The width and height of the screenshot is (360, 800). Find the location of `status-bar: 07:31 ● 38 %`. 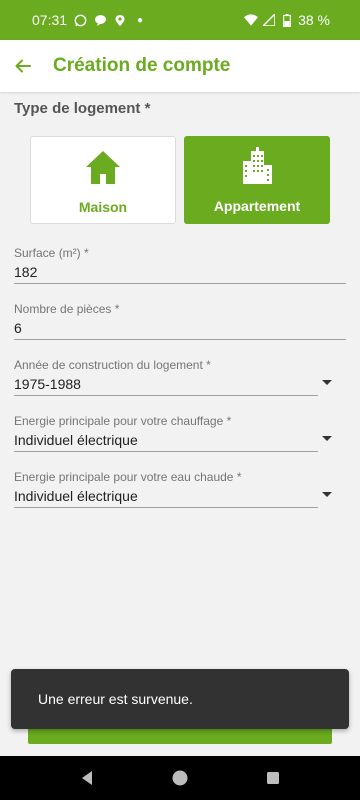

status-bar: 07:31 ● 38 % is located at coordinates (180, 20).